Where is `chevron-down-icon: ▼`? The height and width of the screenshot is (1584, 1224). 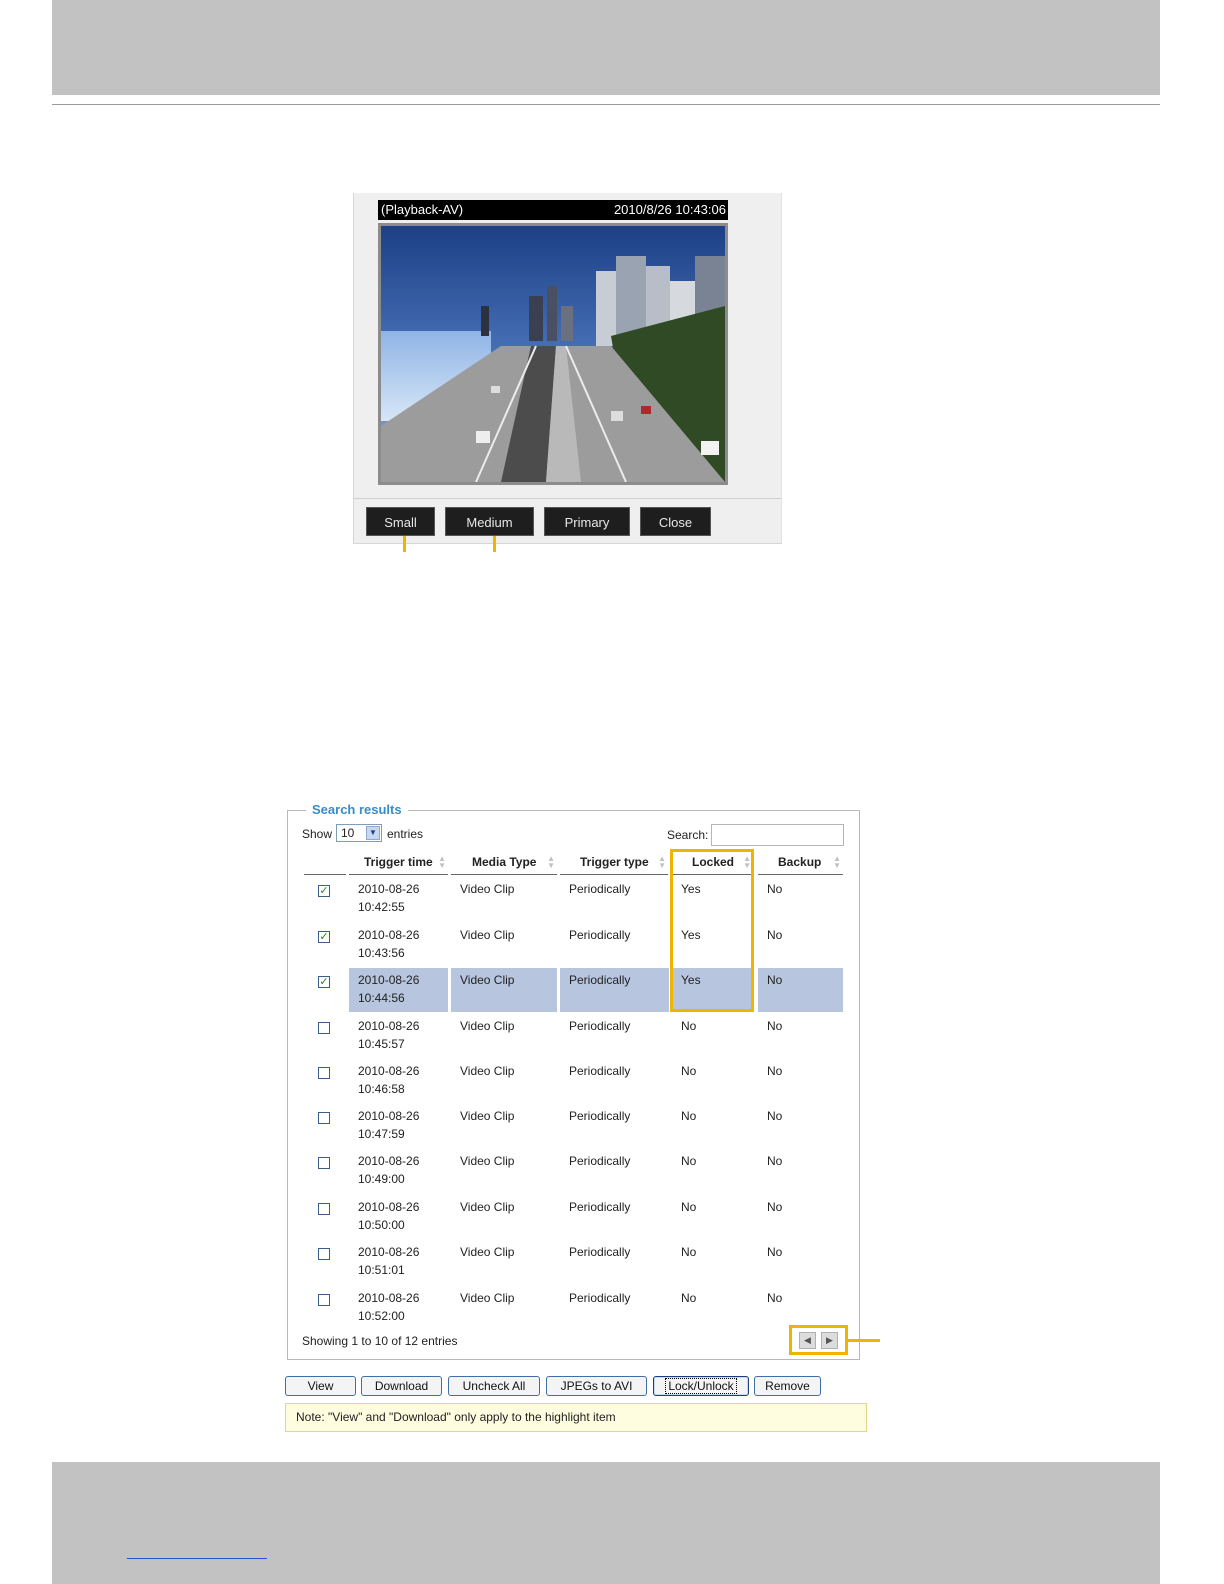
chevron-down-icon: ▼ is located at coordinates (373, 833).